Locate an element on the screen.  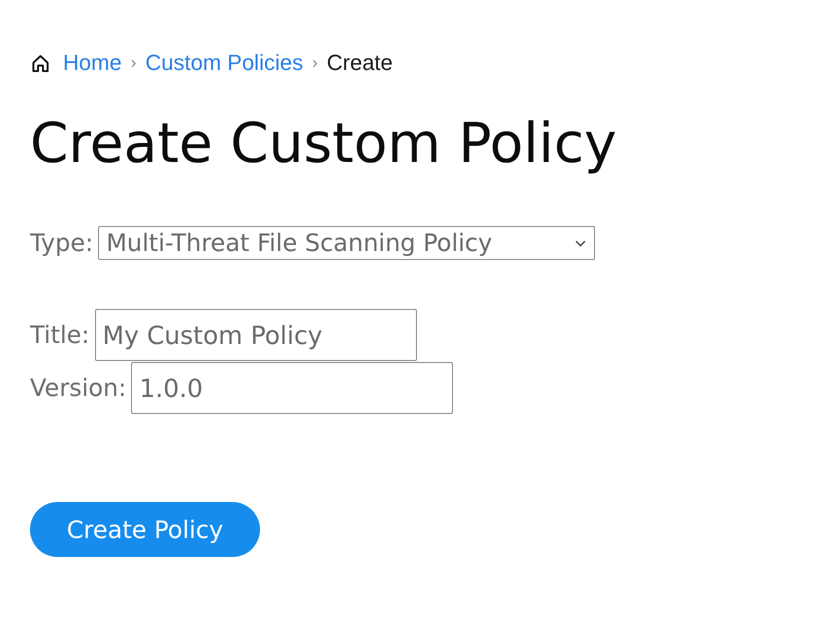
breadcrumb-link: Home is located at coordinates (92, 63).